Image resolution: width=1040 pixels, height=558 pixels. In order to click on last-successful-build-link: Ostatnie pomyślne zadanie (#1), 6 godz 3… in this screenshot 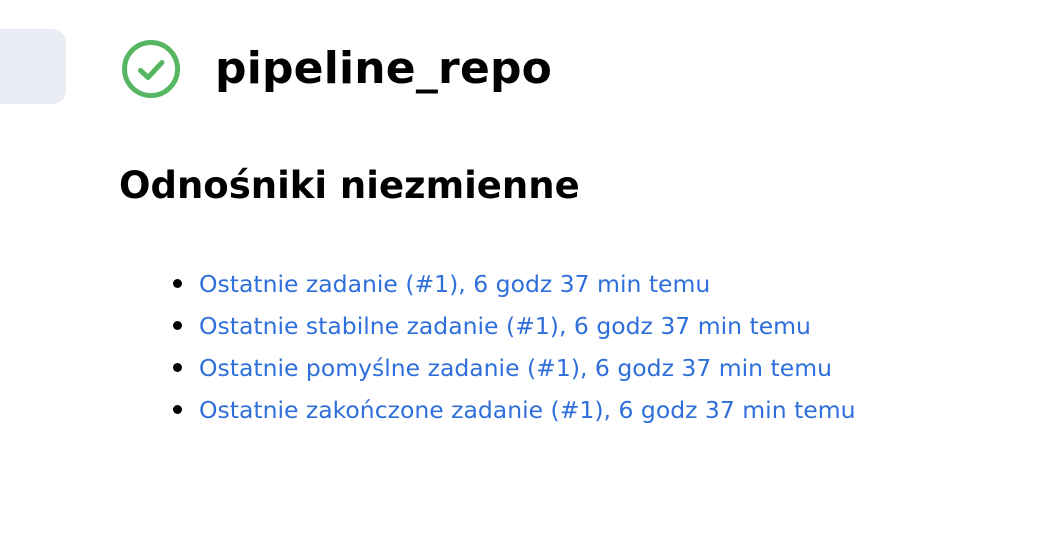, I will do `click(515, 368)`.